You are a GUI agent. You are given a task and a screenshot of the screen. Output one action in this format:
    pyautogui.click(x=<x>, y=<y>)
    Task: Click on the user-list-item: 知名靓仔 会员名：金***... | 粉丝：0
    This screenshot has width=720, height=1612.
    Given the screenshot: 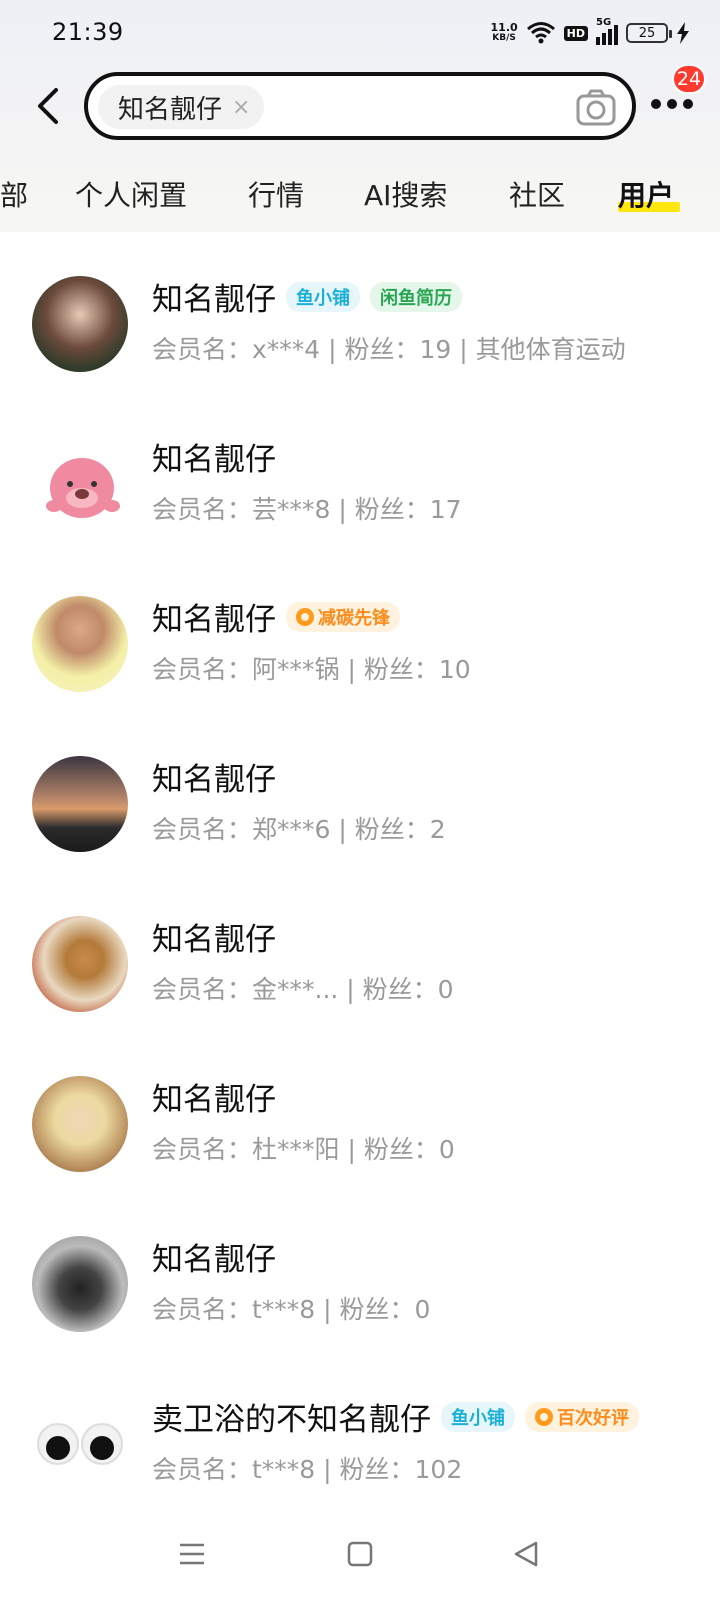 What is the action you would take?
    pyautogui.click(x=360, y=978)
    